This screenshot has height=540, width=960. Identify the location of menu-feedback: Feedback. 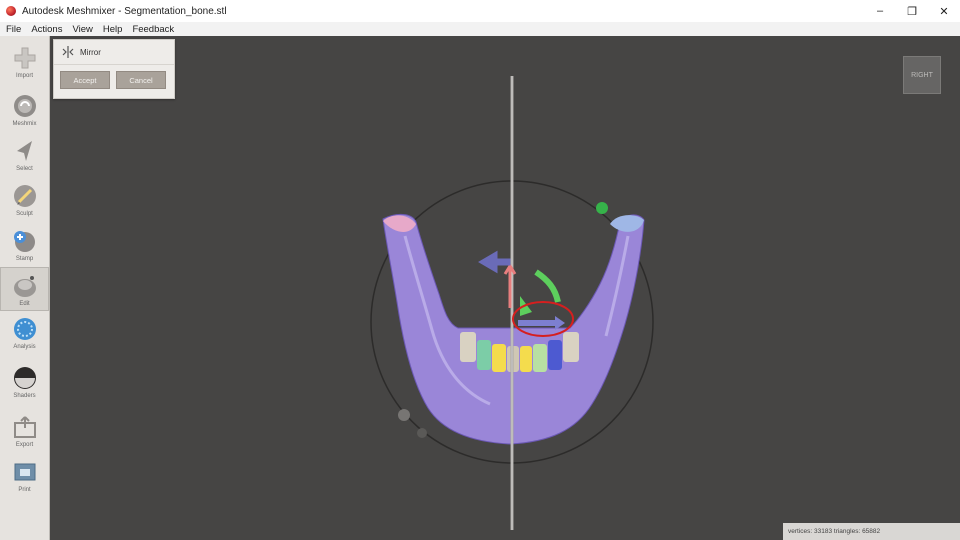
(153, 29).